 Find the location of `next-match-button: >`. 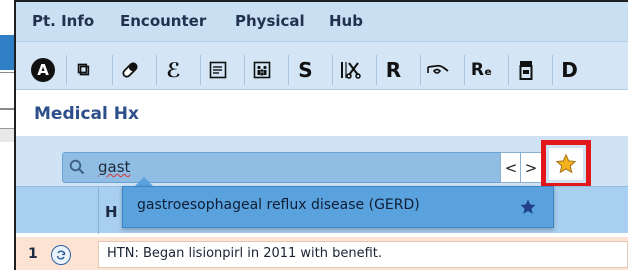

next-match-button: > is located at coordinates (531, 167).